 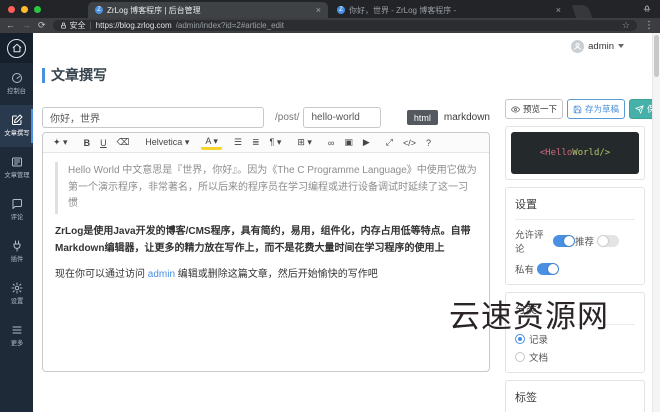 What do you see at coordinates (331, 143) in the screenshot?
I see `link-button: ∞` at bounding box center [331, 143].